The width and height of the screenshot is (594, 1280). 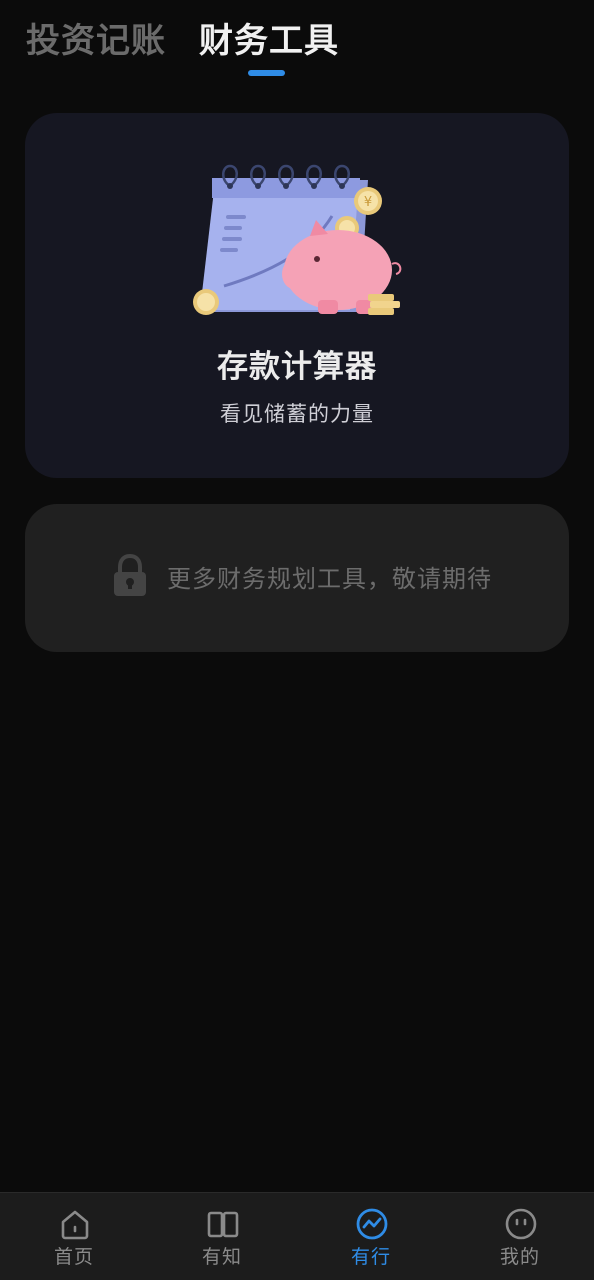 I want to click on nav-home: 首页, so click(x=74, y=1236).